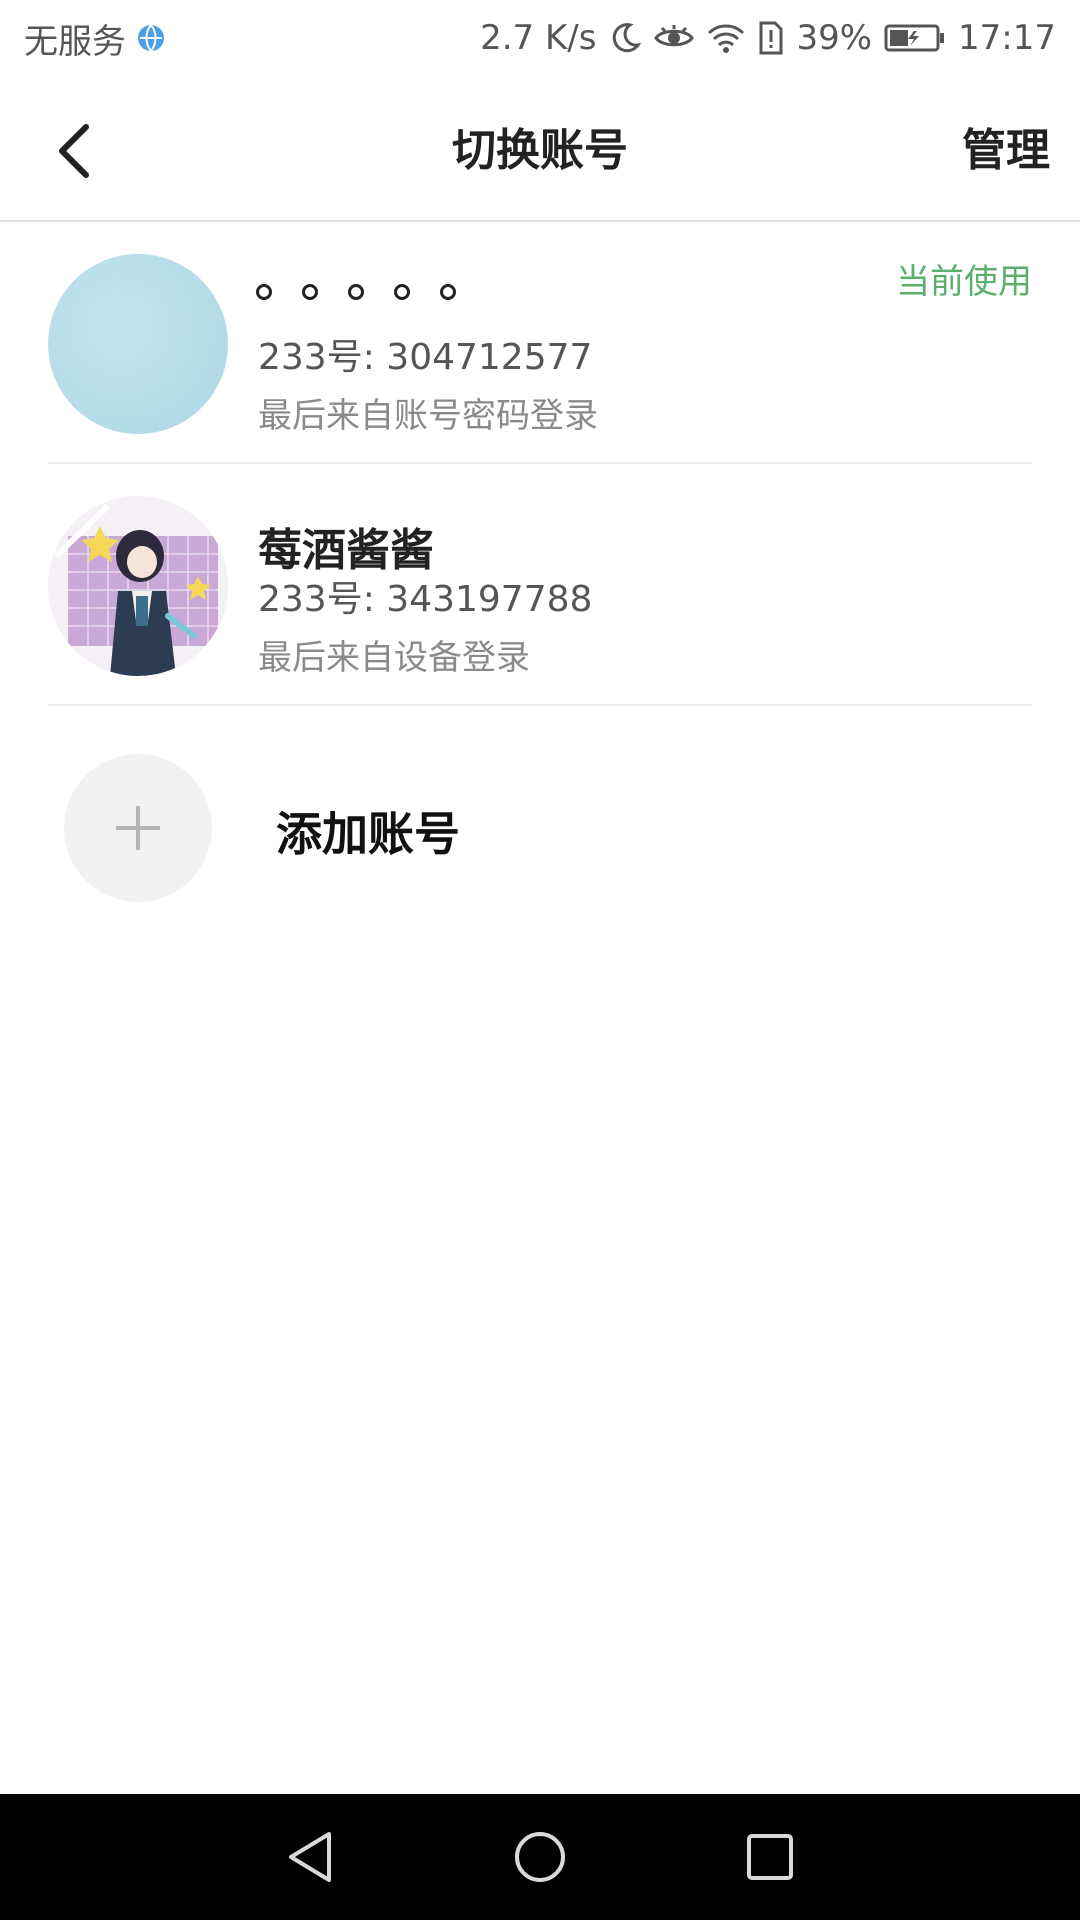 This screenshot has width=1080, height=1920. I want to click on manage-button: 管理, so click(1006, 146).